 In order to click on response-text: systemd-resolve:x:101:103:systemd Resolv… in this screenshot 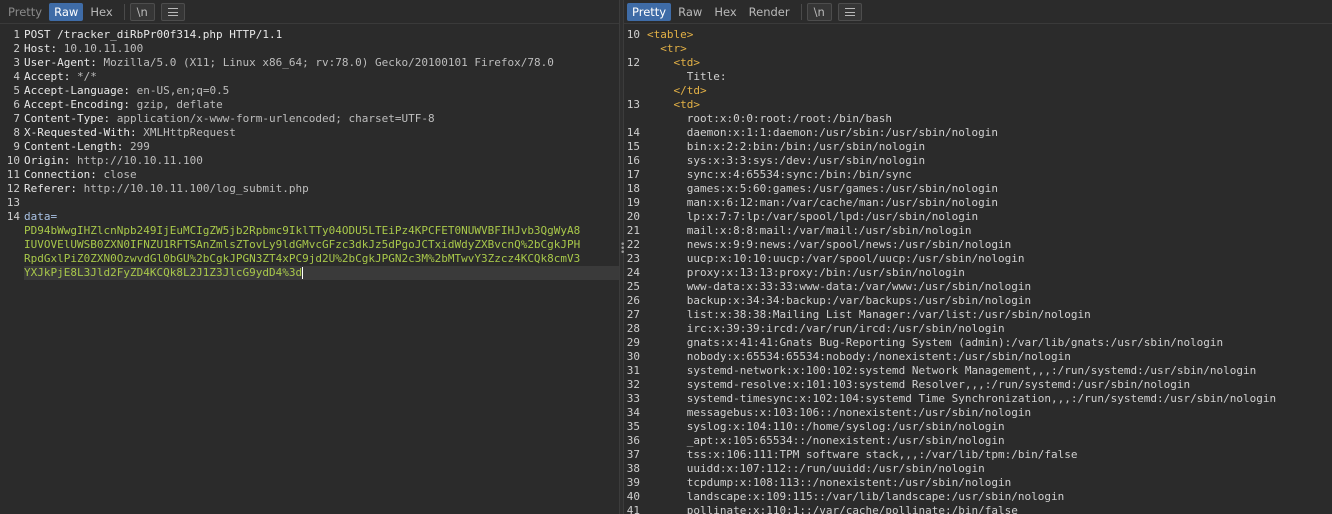, I will do `click(938, 384)`.